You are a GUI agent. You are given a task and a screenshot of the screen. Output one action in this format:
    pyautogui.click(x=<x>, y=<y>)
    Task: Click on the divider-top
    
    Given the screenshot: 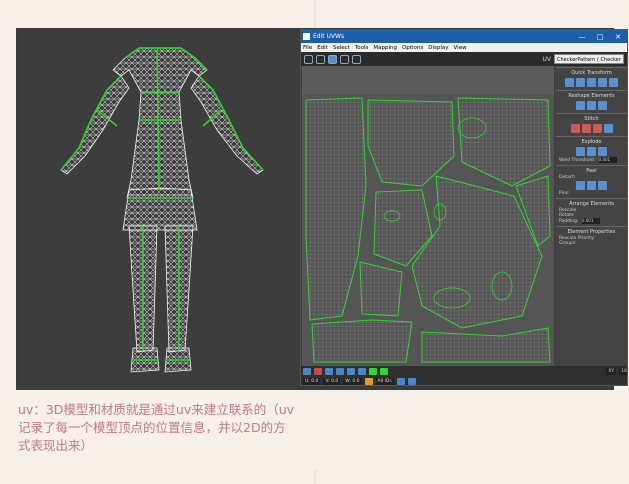 What is the action you would take?
    pyautogui.click(x=315, y=14)
    